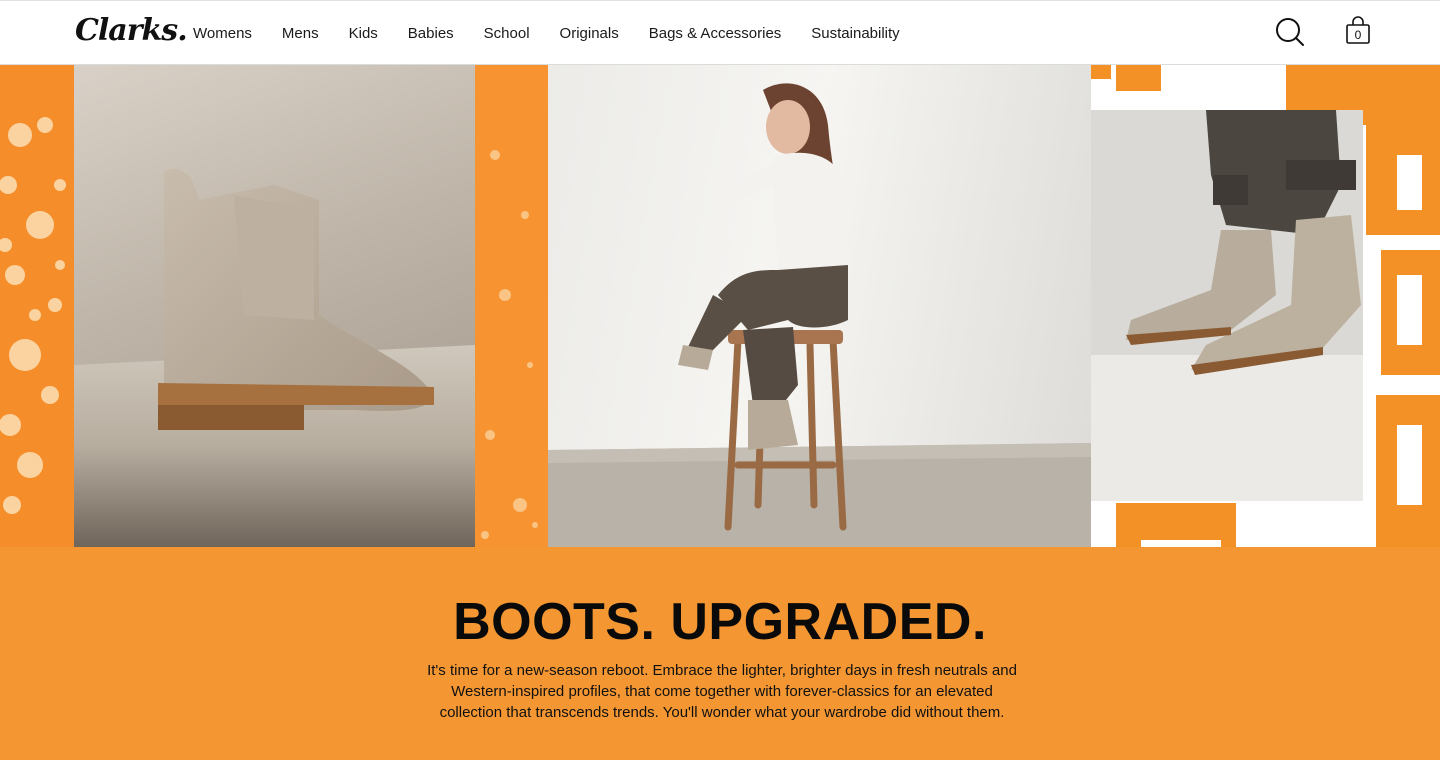 This screenshot has width=1440, height=760. What do you see at coordinates (589, 33) in the screenshot?
I see `nav-item-originals: Originals` at bounding box center [589, 33].